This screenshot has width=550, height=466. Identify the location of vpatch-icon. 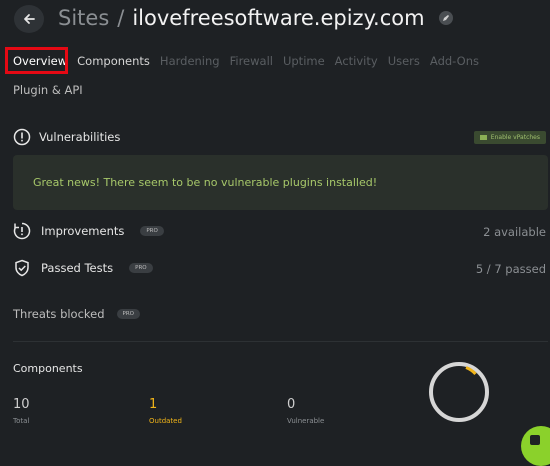
(483, 137).